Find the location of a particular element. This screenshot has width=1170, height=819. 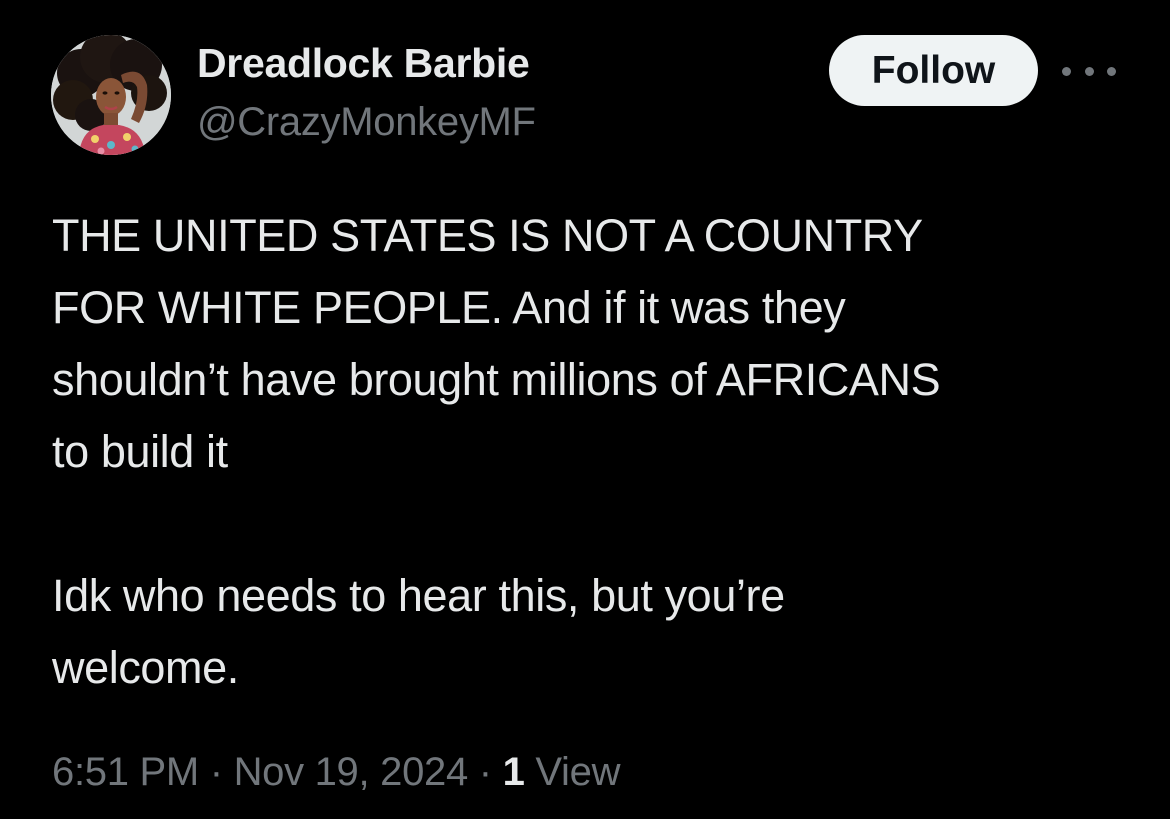

more-options-button is located at coordinates (1089, 71).